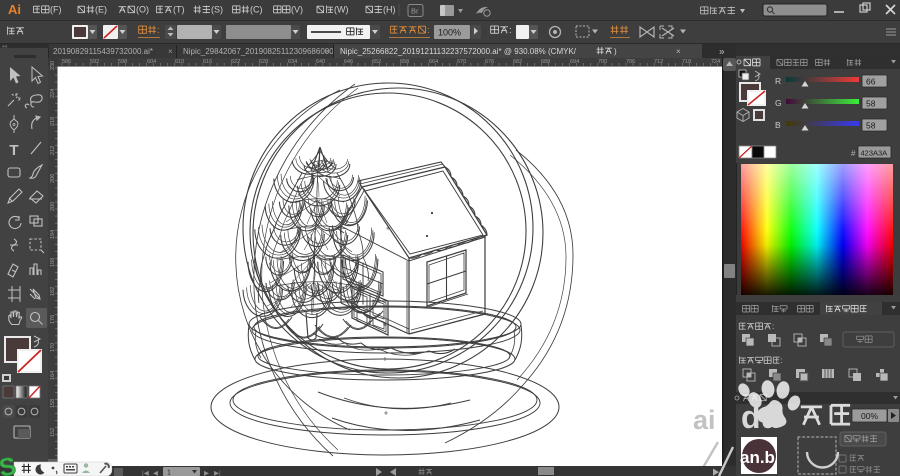 Image resolution: width=900 pixels, height=476 pixels. Describe the element at coordinates (101, 10) in the screenshot. I see `svg-text: (E)` at that location.